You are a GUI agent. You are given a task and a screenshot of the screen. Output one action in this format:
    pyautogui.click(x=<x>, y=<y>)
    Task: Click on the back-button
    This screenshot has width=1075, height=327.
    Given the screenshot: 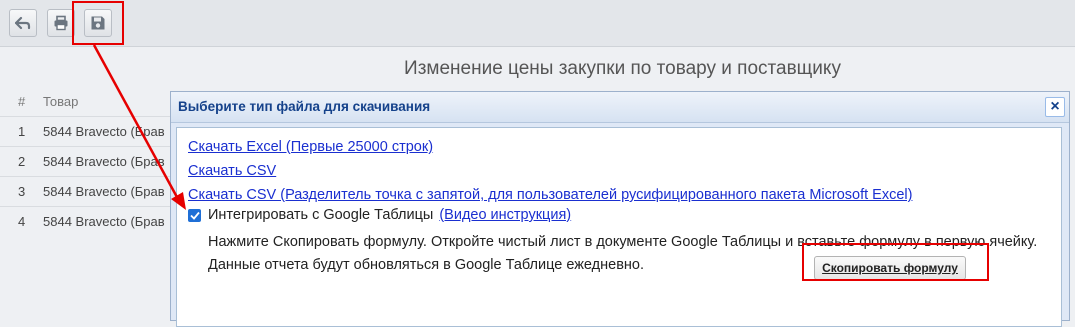 What is the action you would take?
    pyautogui.click(x=23, y=23)
    